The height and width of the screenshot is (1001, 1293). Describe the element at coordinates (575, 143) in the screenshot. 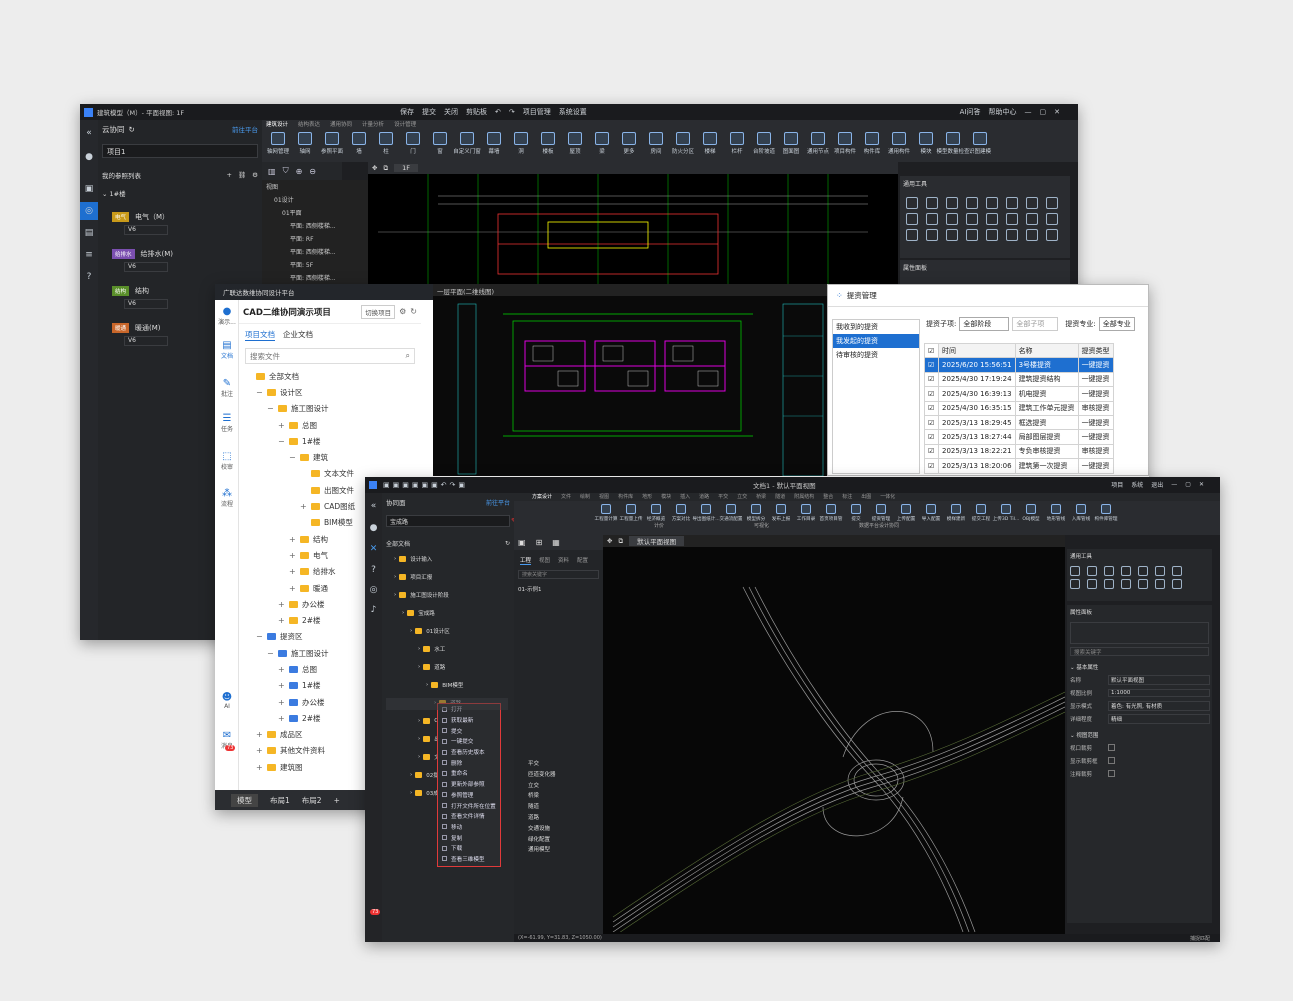

I see `ribbon-button: 屋顶` at that location.